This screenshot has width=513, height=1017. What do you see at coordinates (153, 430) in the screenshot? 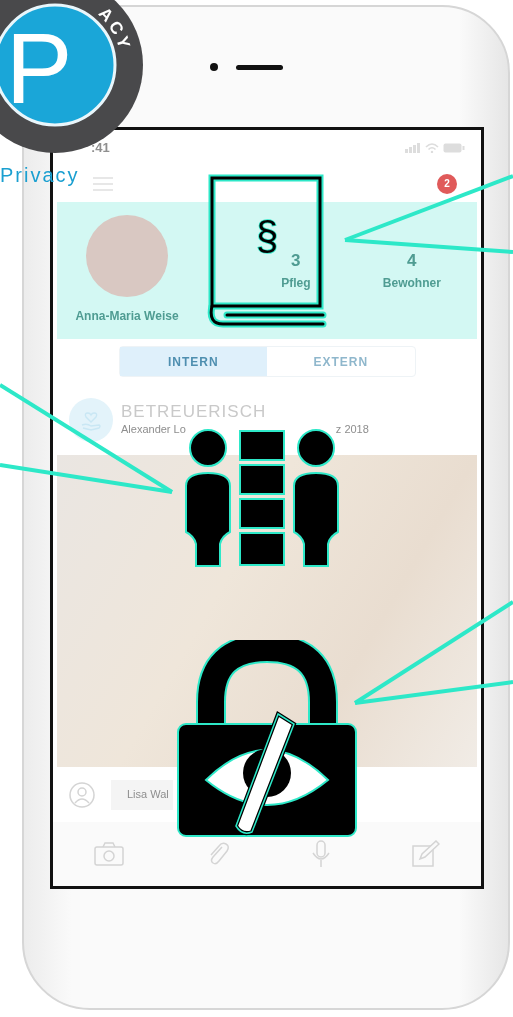
I see `post-meta-text: Alexander Lo` at bounding box center [153, 430].